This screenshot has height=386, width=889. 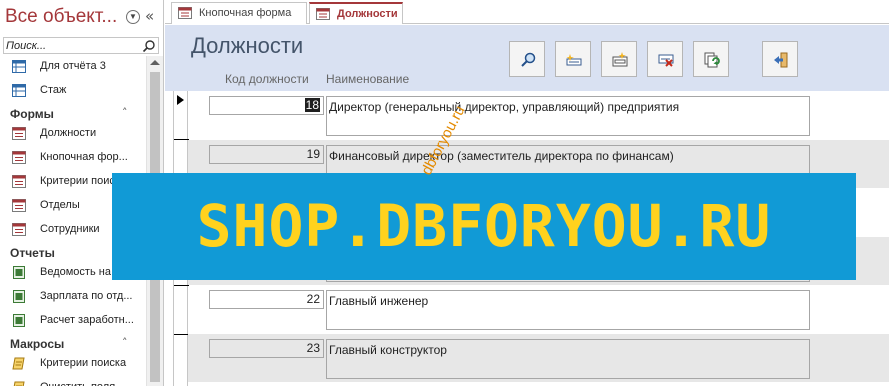 What do you see at coordinates (266, 154) in the screenshot?
I see `position-code-field: 19` at bounding box center [266, 154].